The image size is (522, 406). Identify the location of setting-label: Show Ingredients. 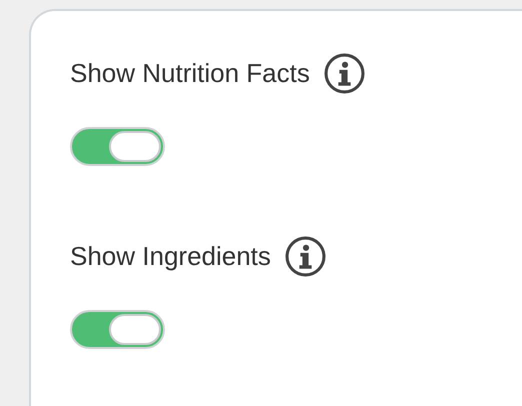
(170, 256).